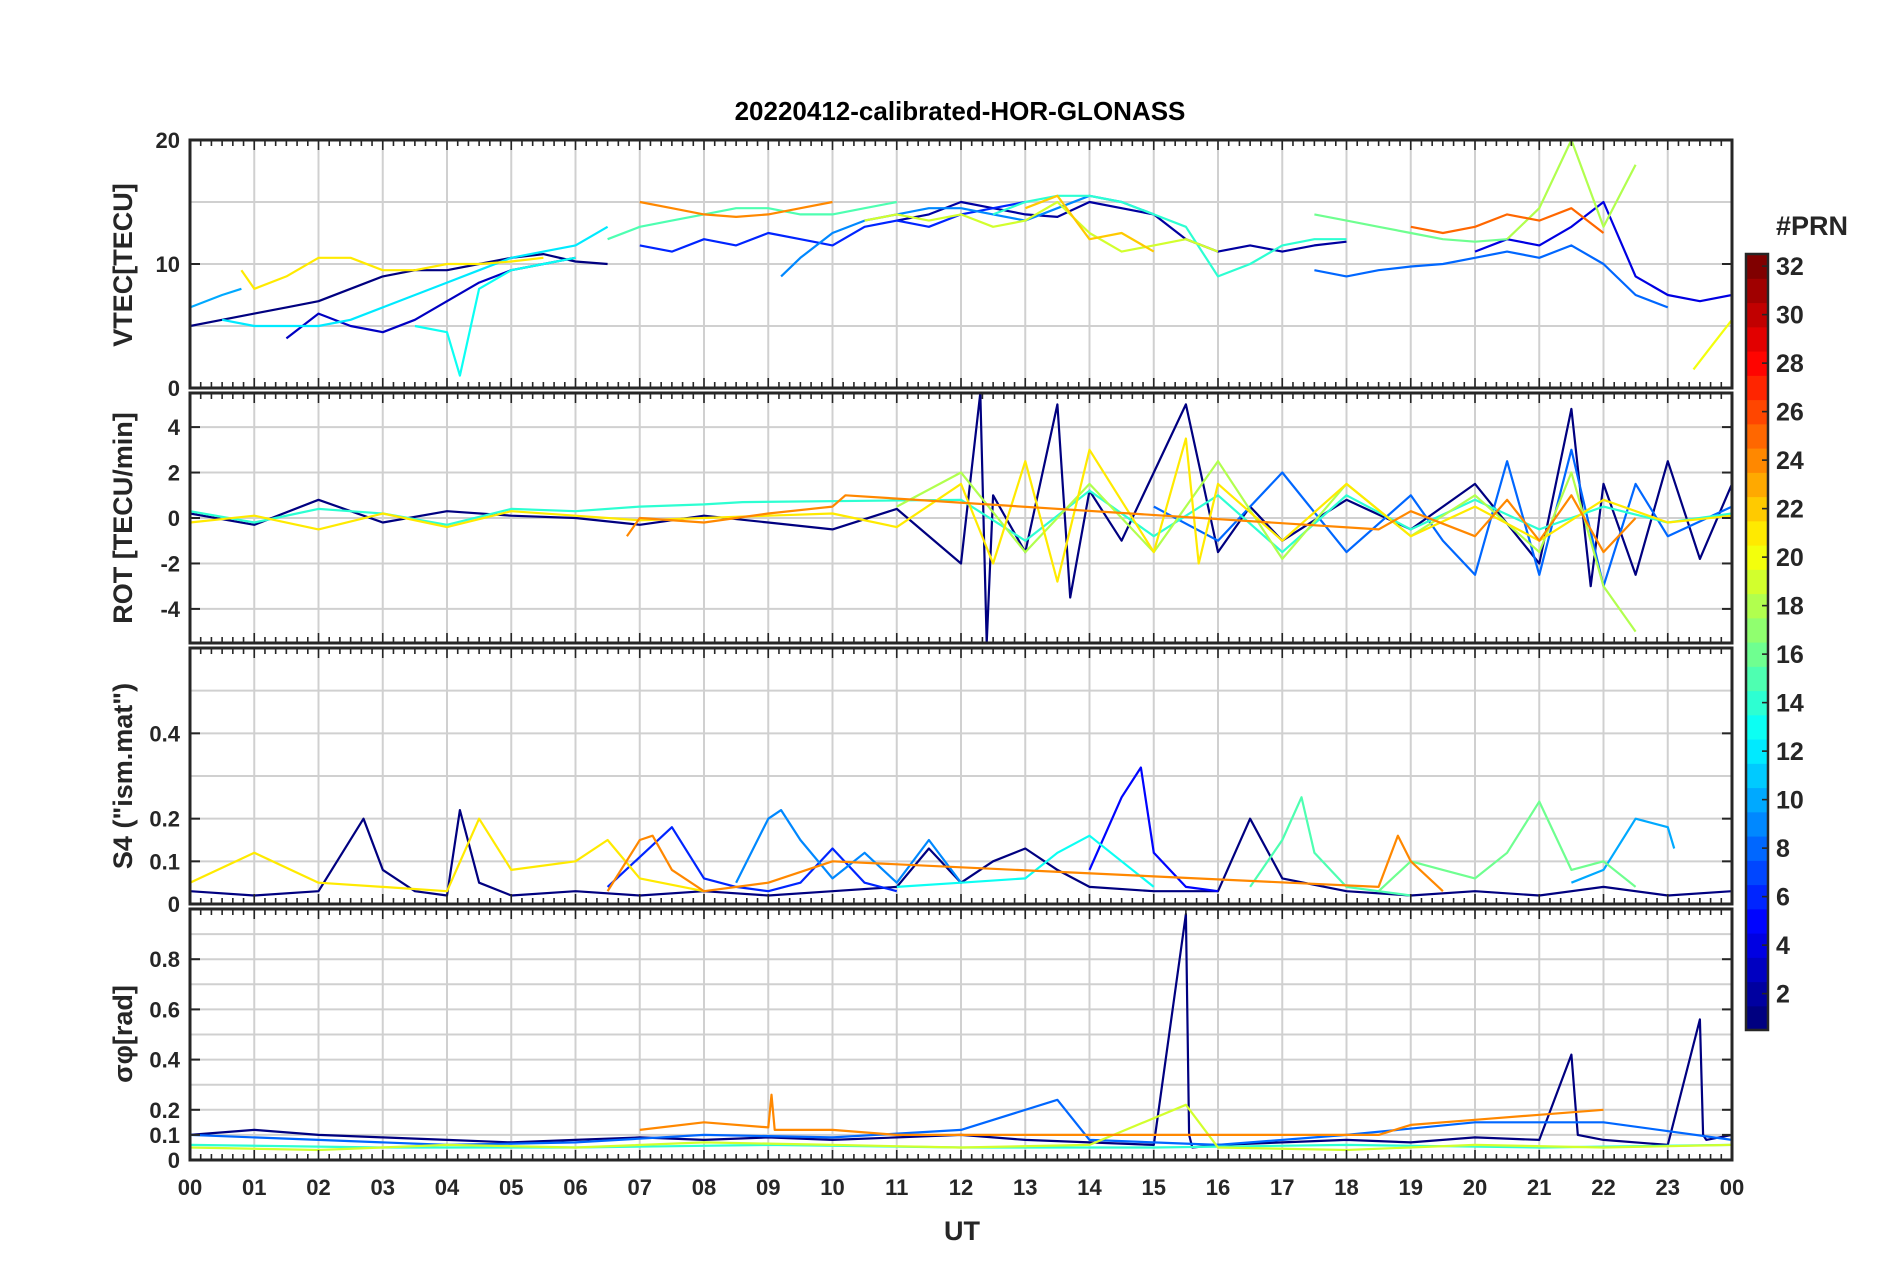 This screenshot has height=1272, width=1902. Describe the element at coordinates (170, 563) in the screenshot. I see `y-tick-label: -2` at that location.